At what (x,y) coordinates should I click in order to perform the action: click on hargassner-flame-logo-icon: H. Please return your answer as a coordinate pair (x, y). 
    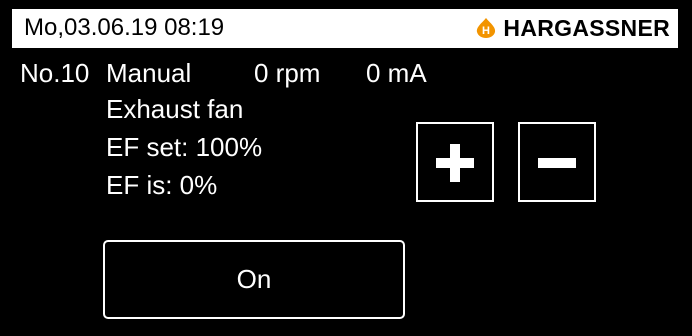
    Looking at the image, I should click on (486, 28).